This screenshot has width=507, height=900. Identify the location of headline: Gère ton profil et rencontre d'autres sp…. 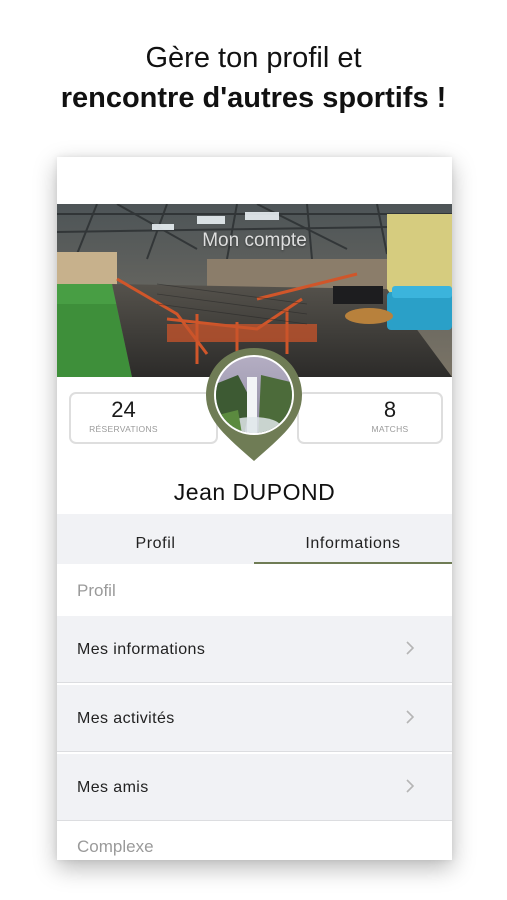
(253, 78).